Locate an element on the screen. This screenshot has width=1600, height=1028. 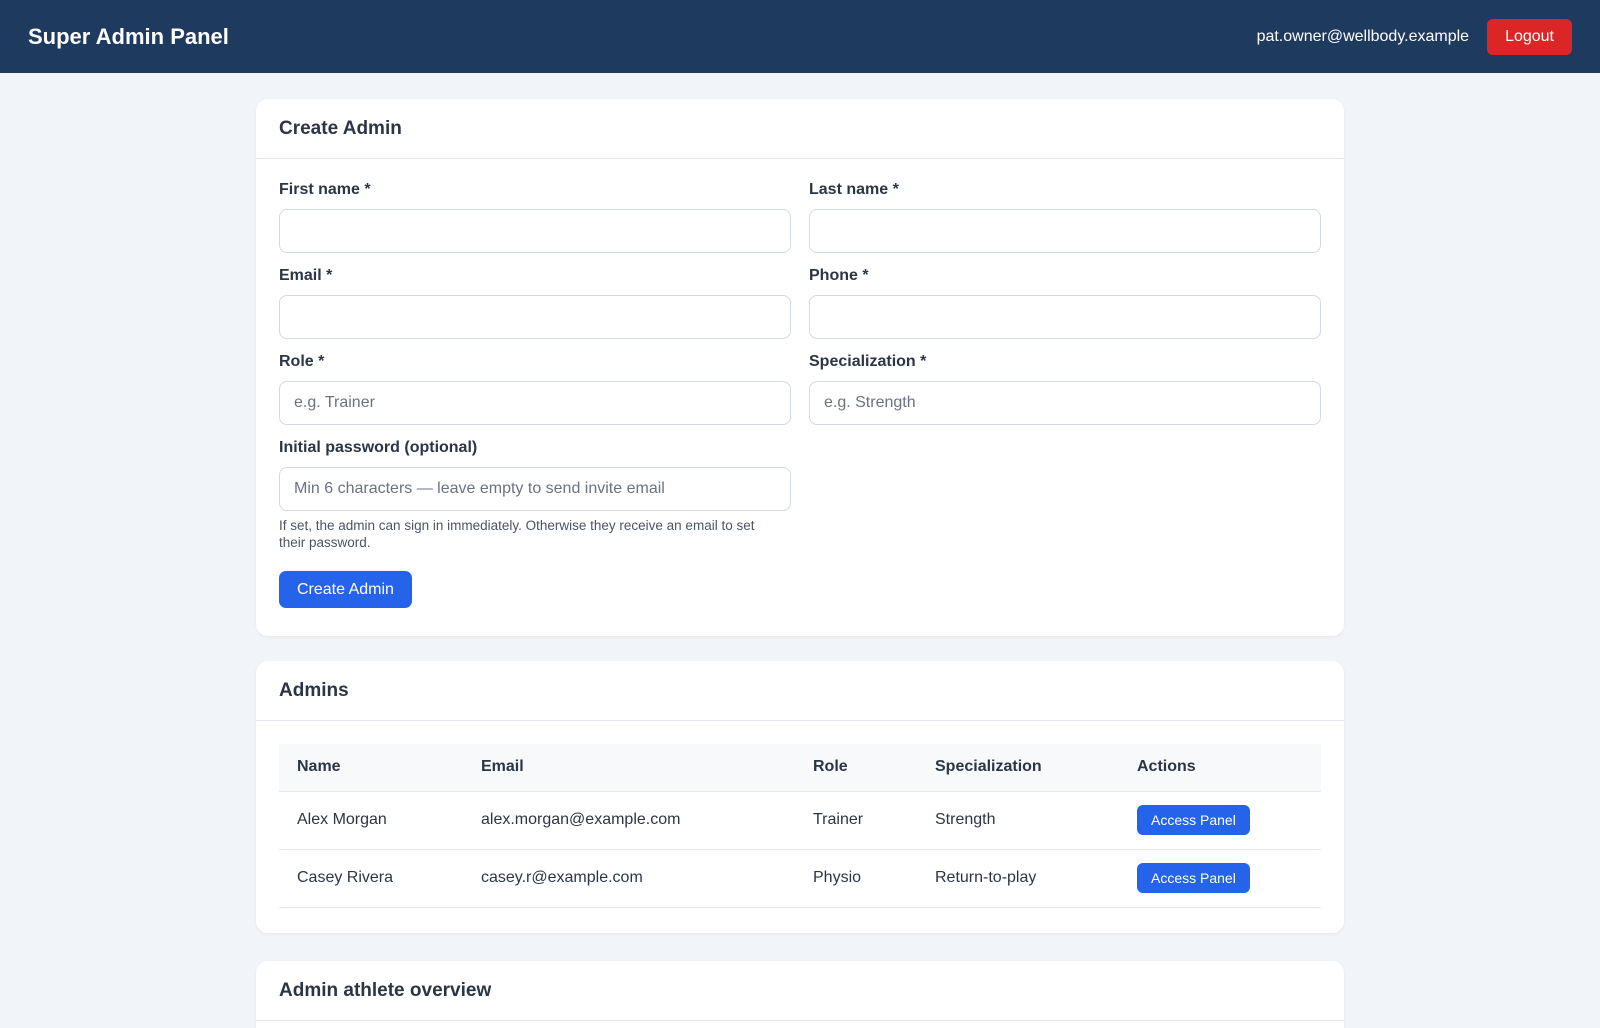
column-header-name: Name is located at coordinates (371, 768).